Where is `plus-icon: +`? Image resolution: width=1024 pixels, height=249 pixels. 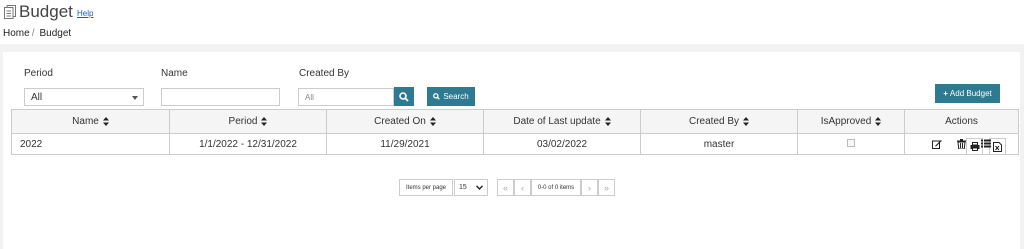
plus-icon: + is located at coordinates (945, 93).